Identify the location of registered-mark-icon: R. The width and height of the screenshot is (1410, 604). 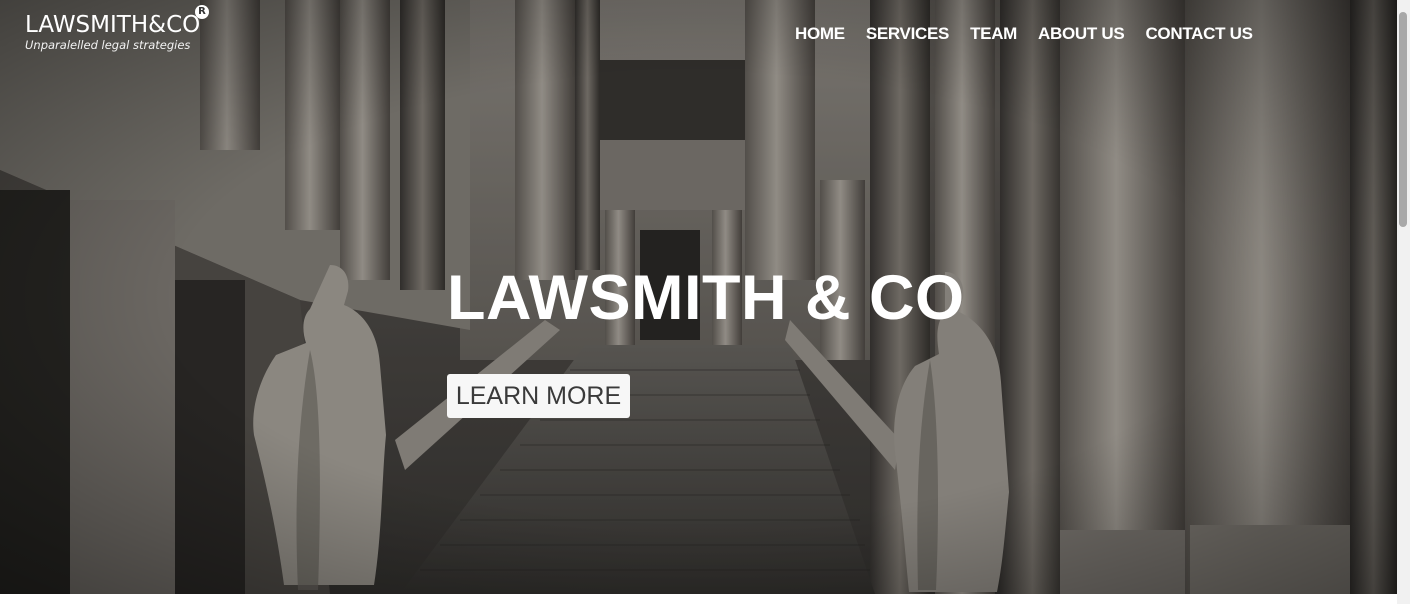
(202, 12).